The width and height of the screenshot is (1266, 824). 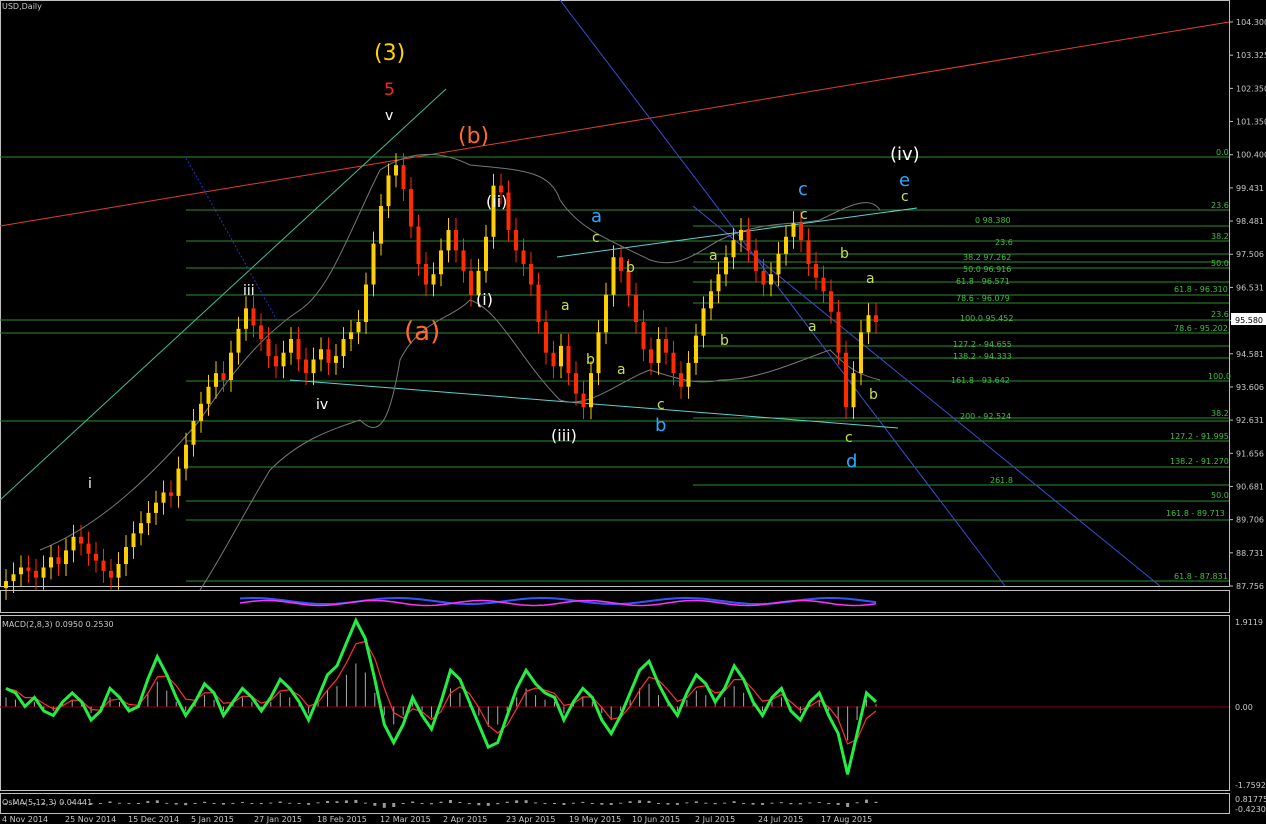 What do you see at coordinates (1220, 236) in the screenshot?
I see `fib-label: 38.2` at bounding box center [1220, 236].